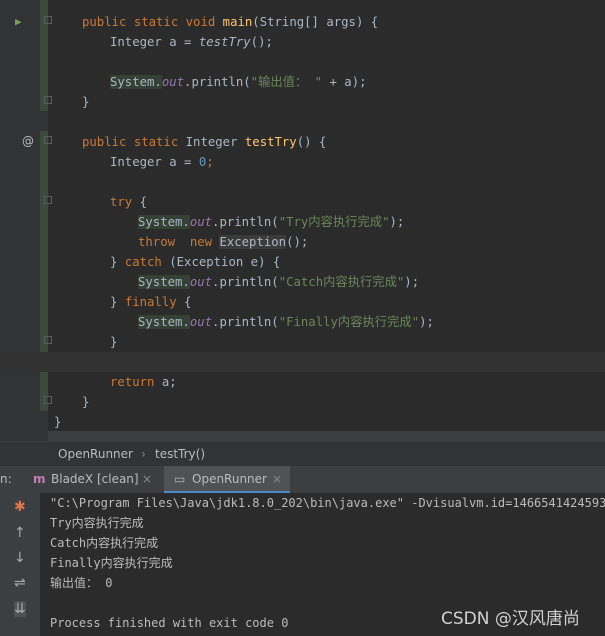 Image resolution: width=605 pixels, height=636 pixels. What do you see at coordinates (311, 142) in the screenshot?
I see `code-token: () {` at bounding box center [311, 142].